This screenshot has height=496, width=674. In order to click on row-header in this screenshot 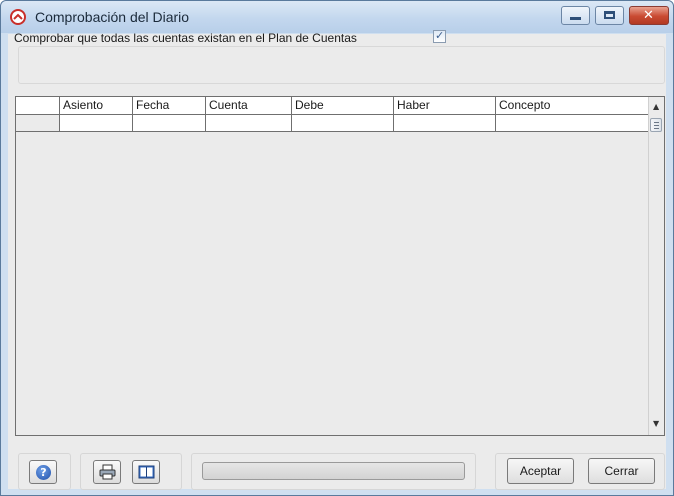, I will do `click(38, 123)`.